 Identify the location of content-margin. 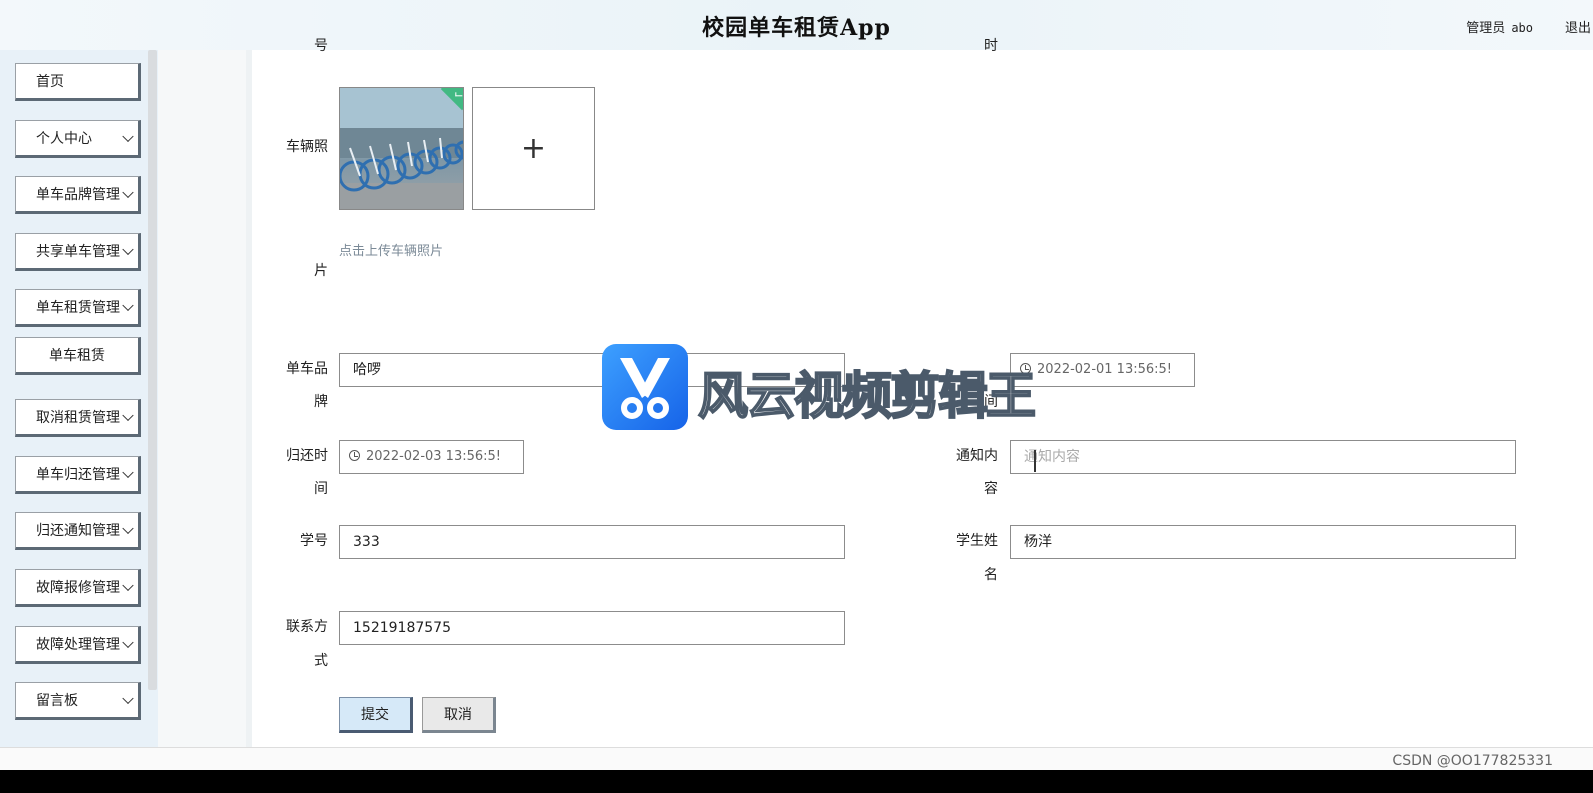
(202, 398).